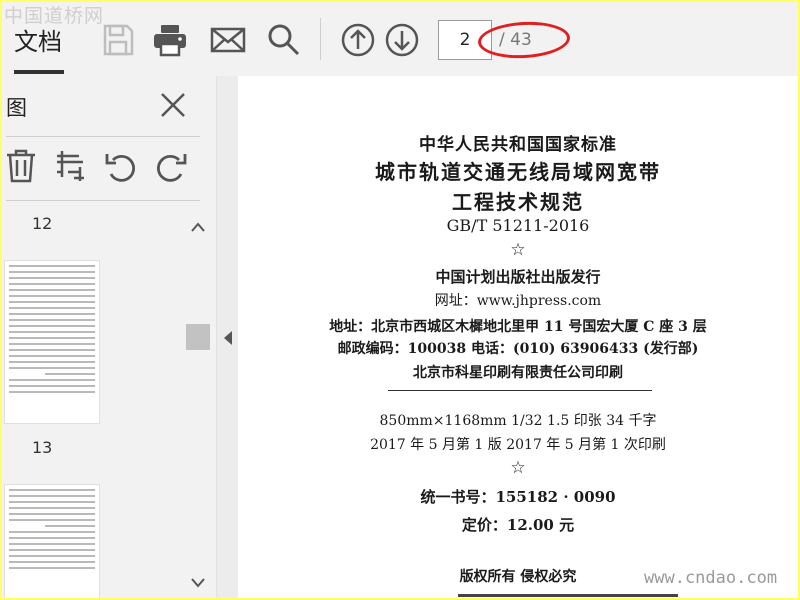 This screenshot has height=600, width=800. What do you see at coordinates (21, 166) in the screenshot?
I see `trash-icon` at bounding box center [21, 166].